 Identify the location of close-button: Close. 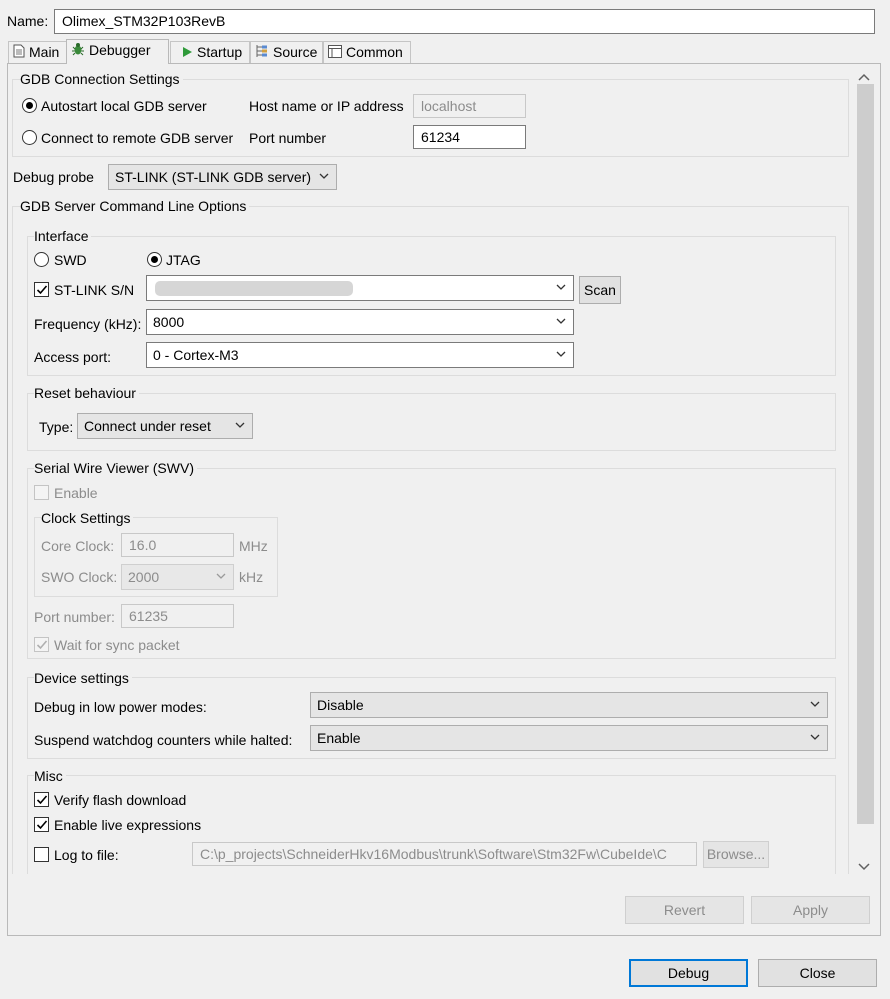
(817, 973).